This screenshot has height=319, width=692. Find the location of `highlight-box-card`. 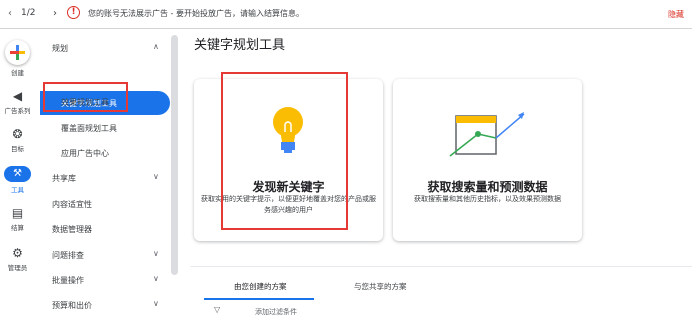

highlight-box-card is located at coordinates (284, 151).